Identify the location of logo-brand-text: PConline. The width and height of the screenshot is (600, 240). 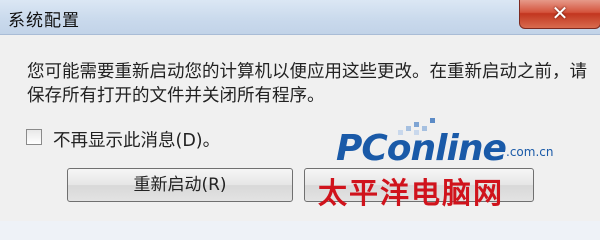
(421, 148).